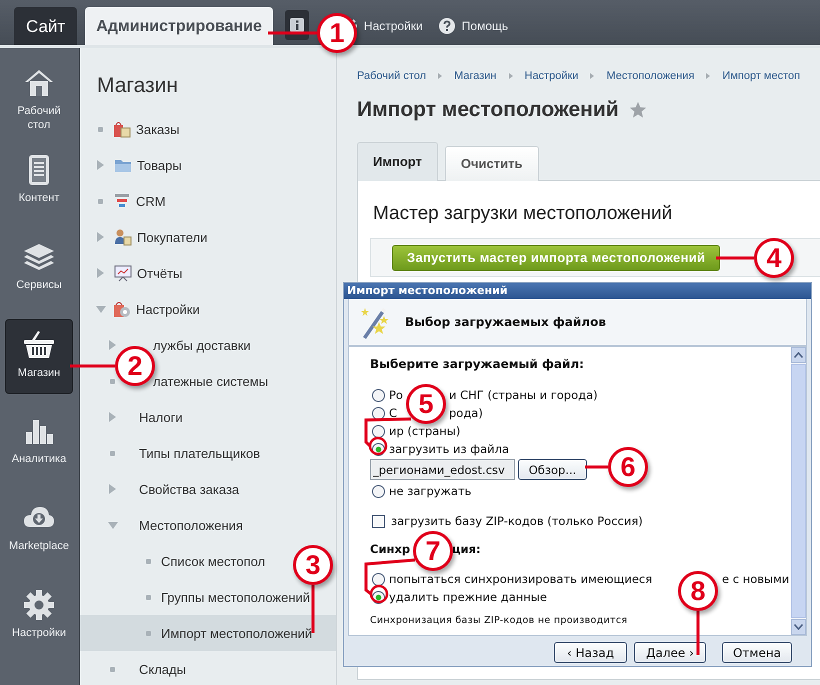 Image resolution: width=820 pixels, height=685 pixels. Describe the element at coordinates (39, 605) in the screenshot. I see `gear-icon` at that location.